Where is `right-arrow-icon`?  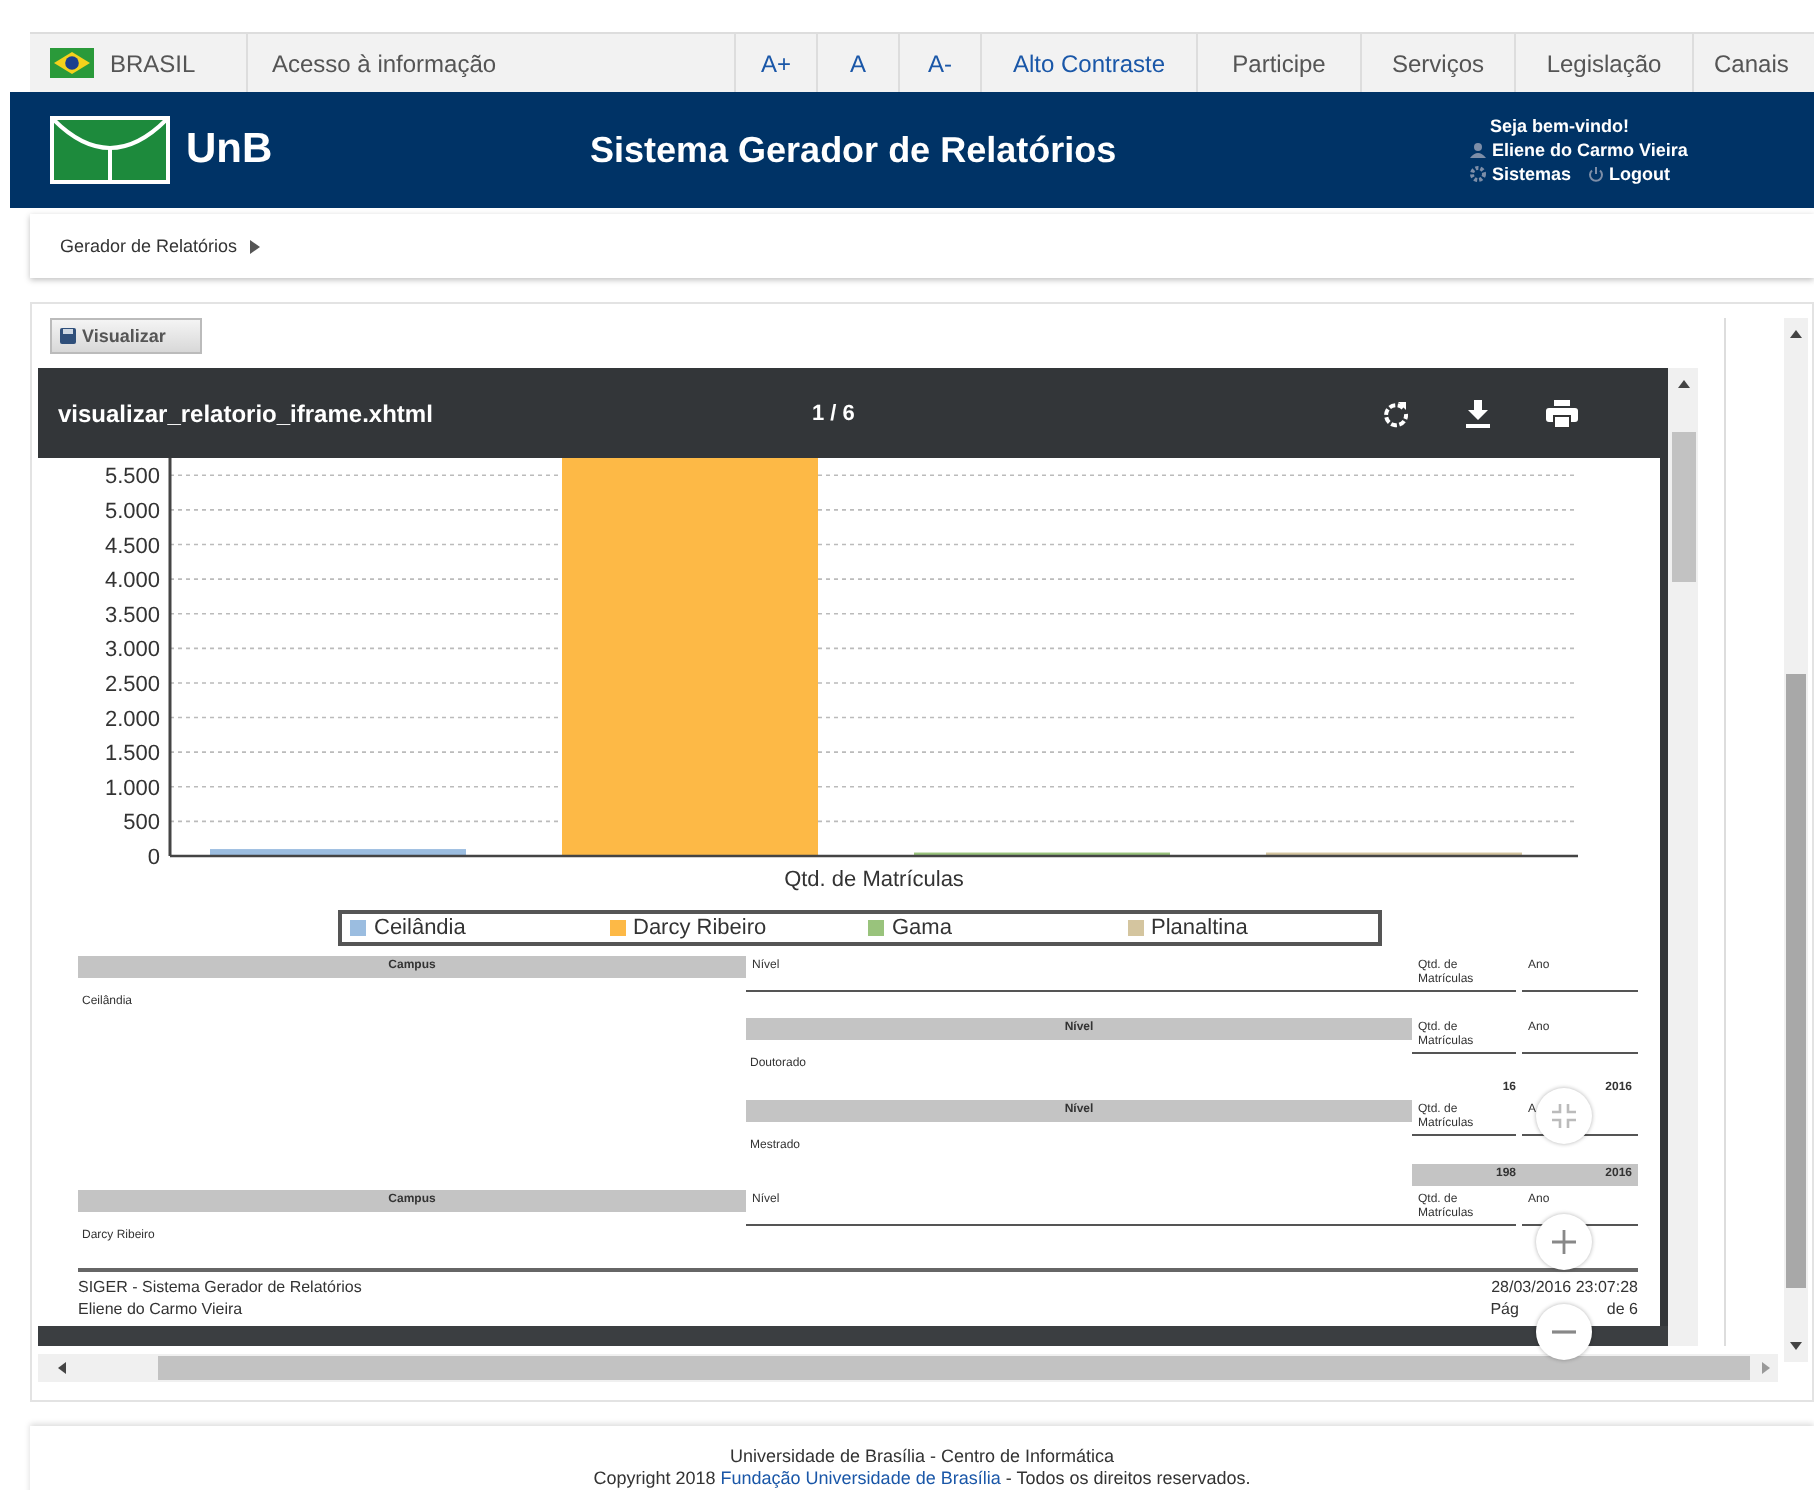 right-arrow-icon is located at coordinates (1766, 1368).